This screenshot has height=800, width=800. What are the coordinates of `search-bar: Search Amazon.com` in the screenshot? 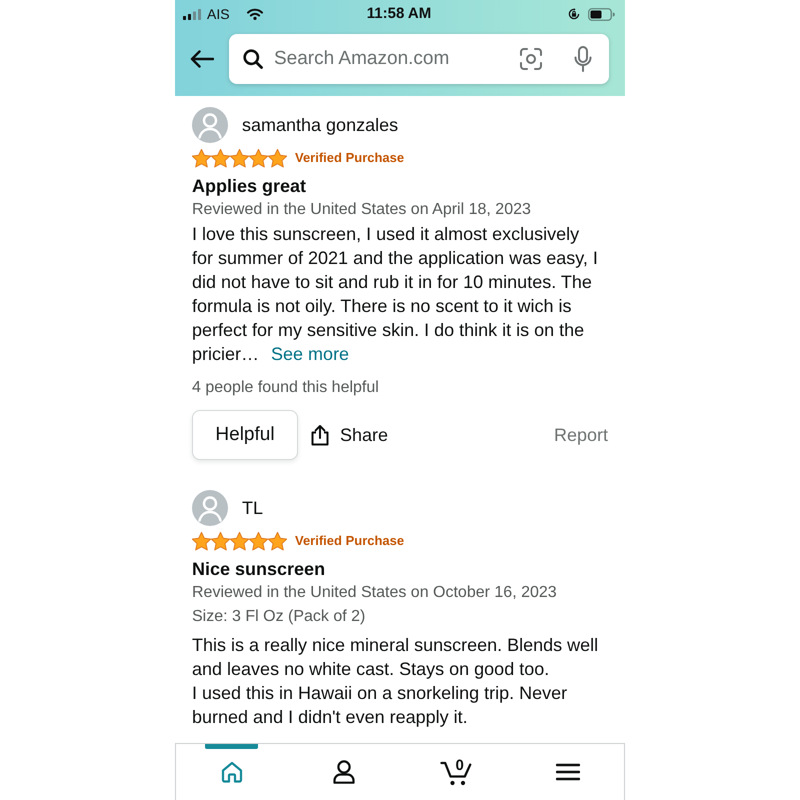 It's located at (419, 59).